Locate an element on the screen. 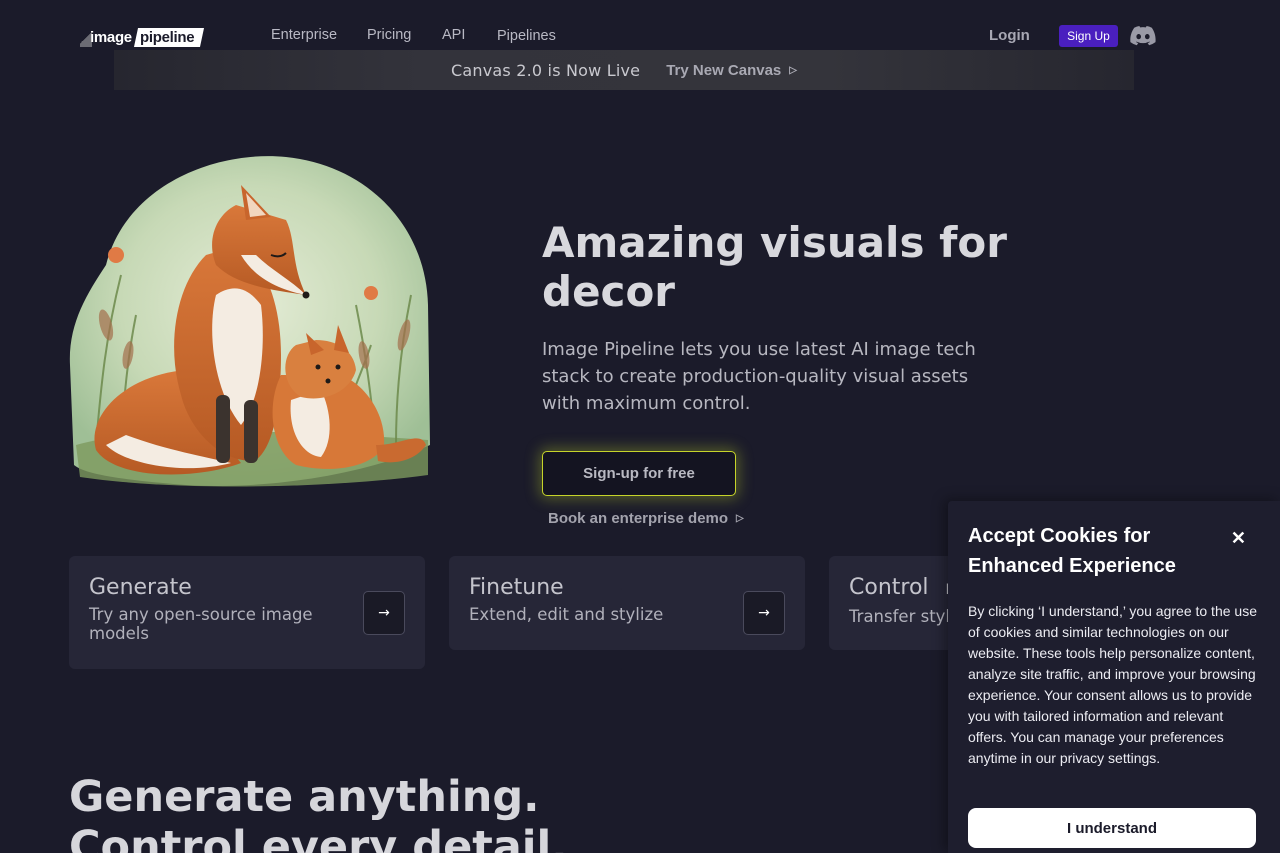  announcement-banner: Canvas 2.0 is Now Live Try New Canvas ▷ is located at coordinates (624, 70).